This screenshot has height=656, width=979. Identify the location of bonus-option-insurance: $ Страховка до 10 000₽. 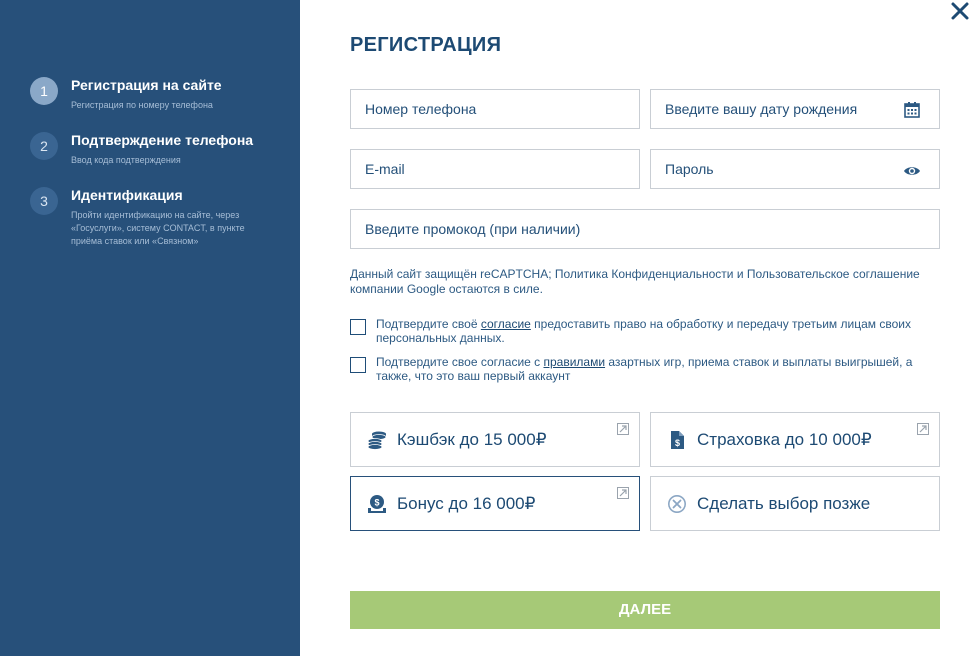
(795, 439).